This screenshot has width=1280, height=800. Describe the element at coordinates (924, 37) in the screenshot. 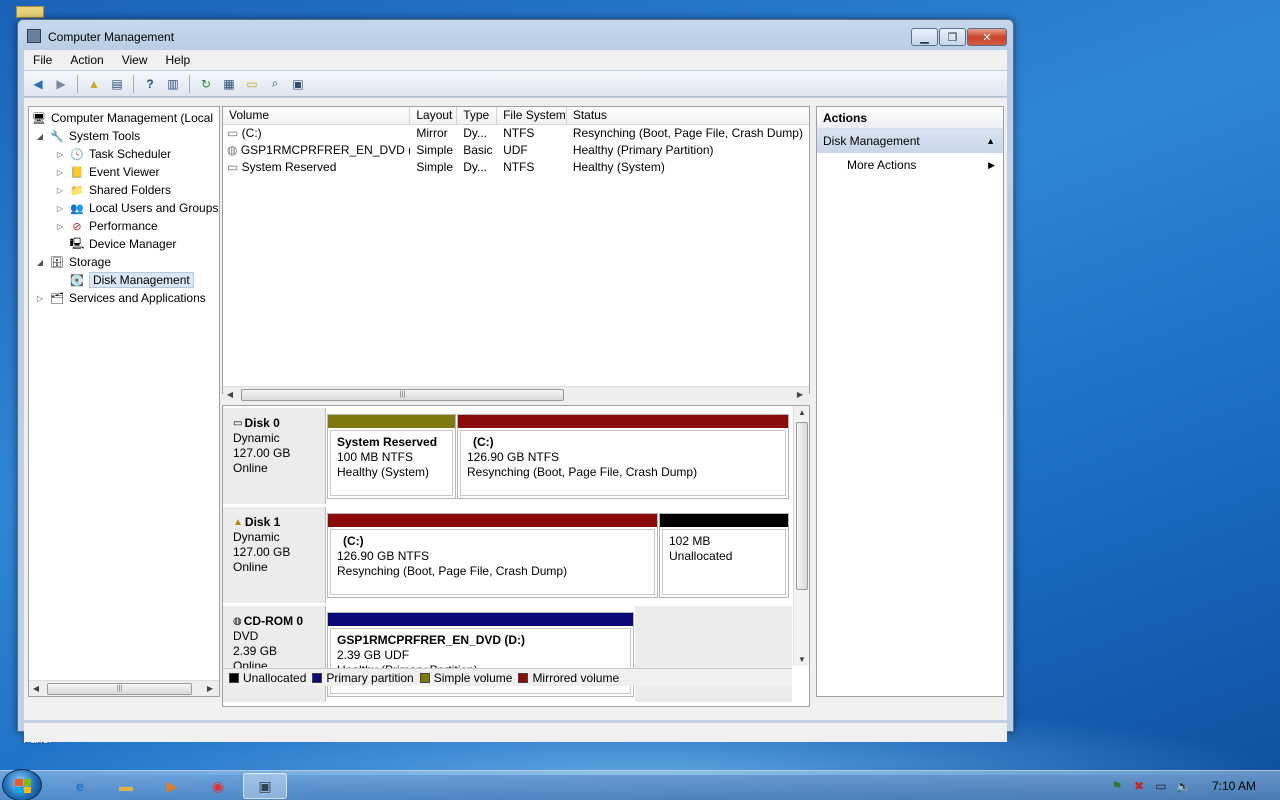

I see `minimize-button: ▁` at that location.